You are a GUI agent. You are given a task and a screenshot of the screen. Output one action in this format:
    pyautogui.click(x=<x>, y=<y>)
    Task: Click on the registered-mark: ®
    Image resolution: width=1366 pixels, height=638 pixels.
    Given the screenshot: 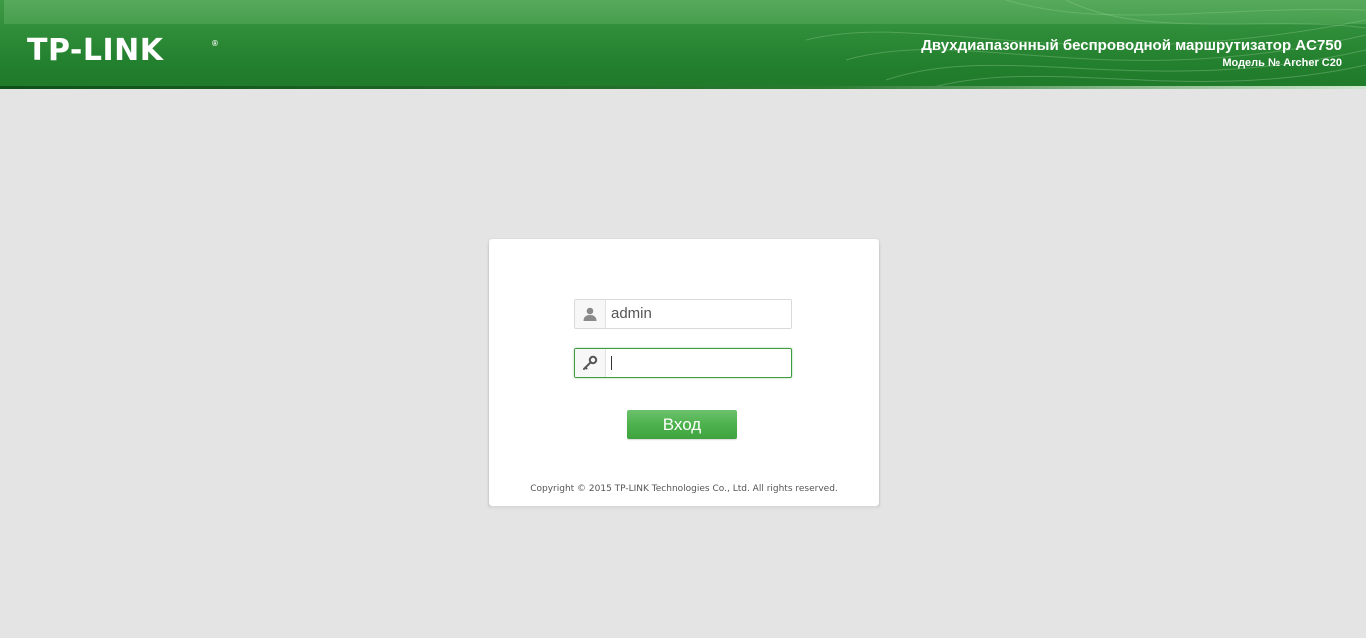 What is the action you would take?
    pyautogui.click(x=215, y=43)
    